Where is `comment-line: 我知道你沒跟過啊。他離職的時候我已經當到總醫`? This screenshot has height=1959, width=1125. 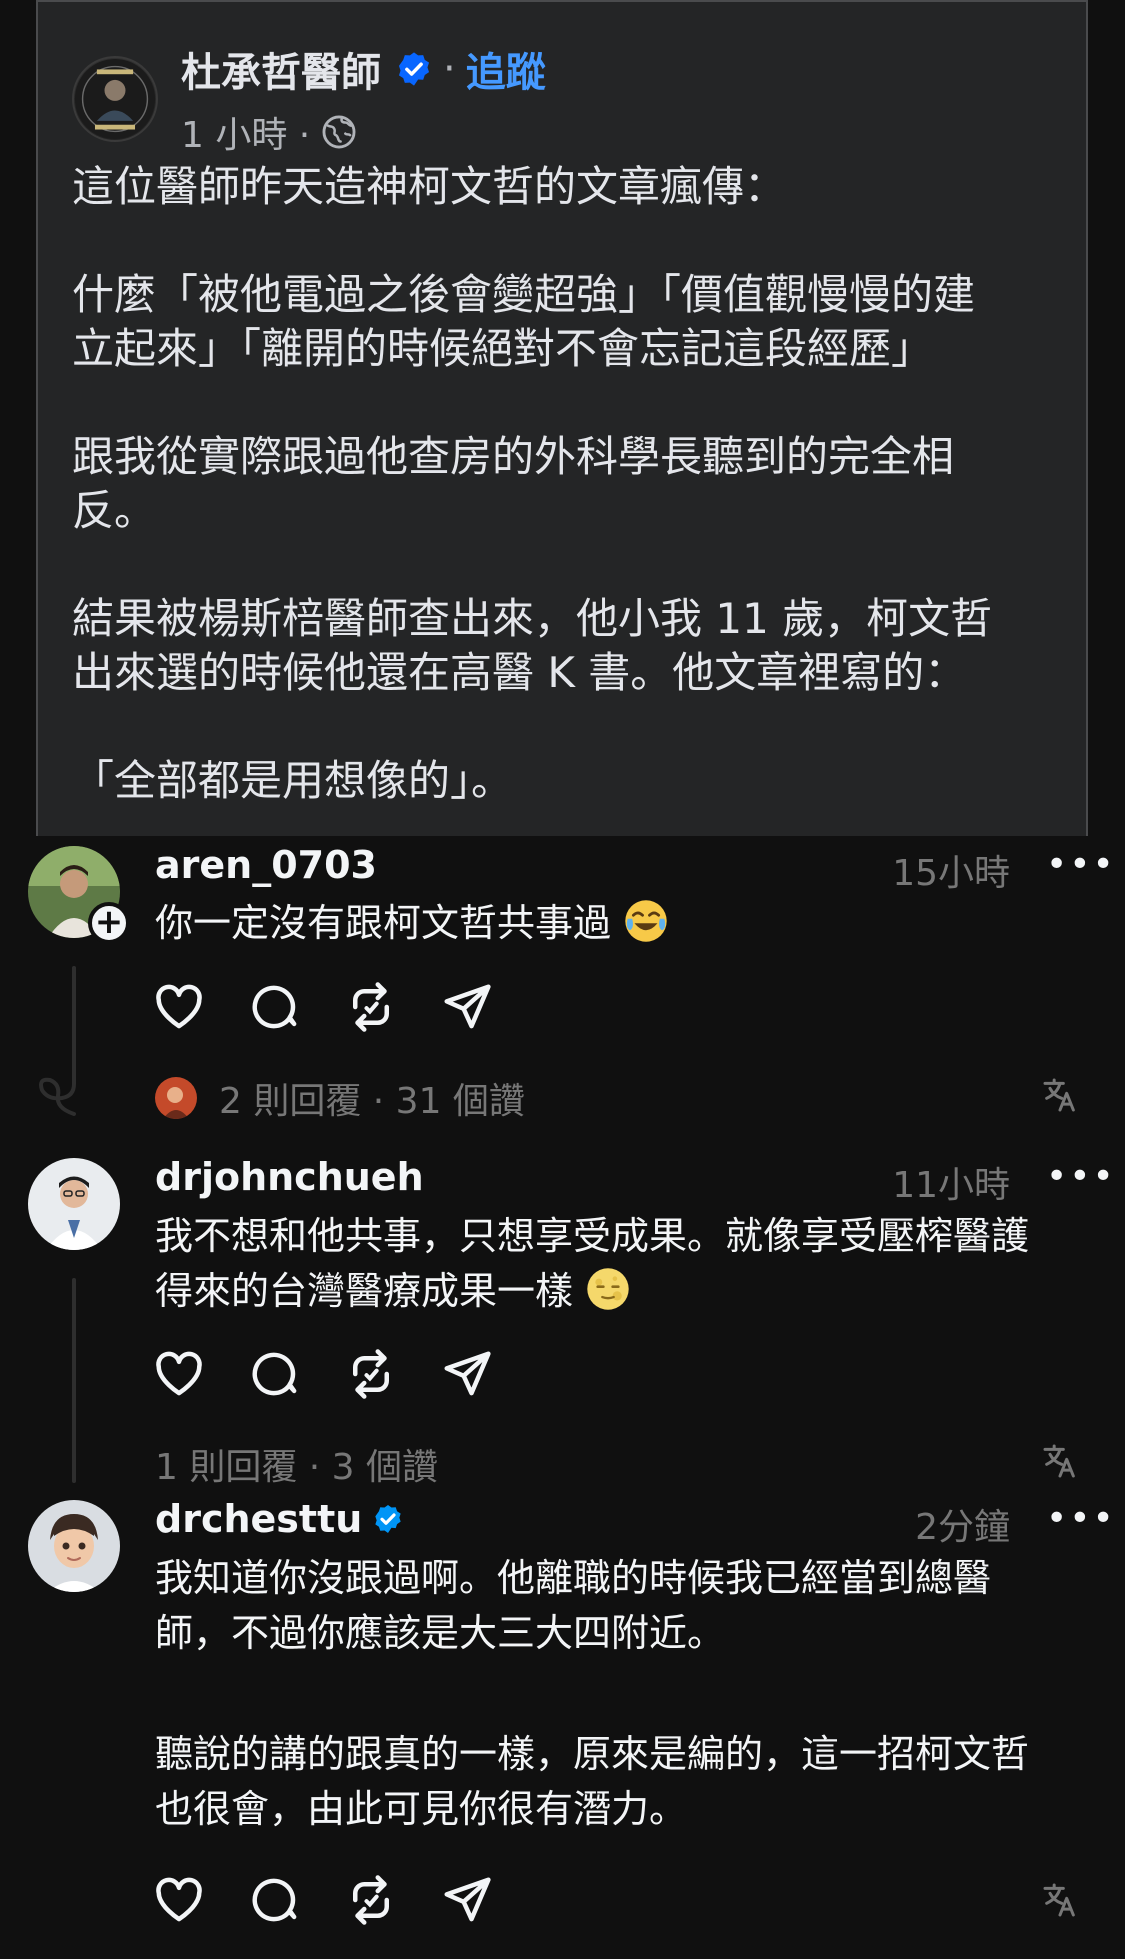 comment-line: 我知道你沒跟過啊。他離職的時候我已經當到總醫 is located at coordinates (573, 1578).